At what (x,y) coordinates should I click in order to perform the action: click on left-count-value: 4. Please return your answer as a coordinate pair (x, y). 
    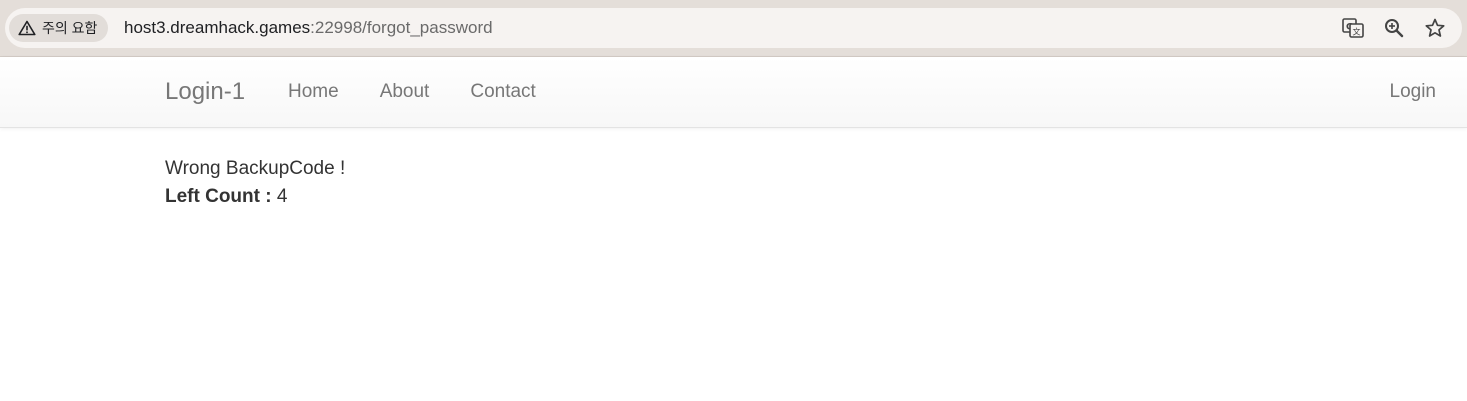
    Looking at the image, I should click on (282, 196).